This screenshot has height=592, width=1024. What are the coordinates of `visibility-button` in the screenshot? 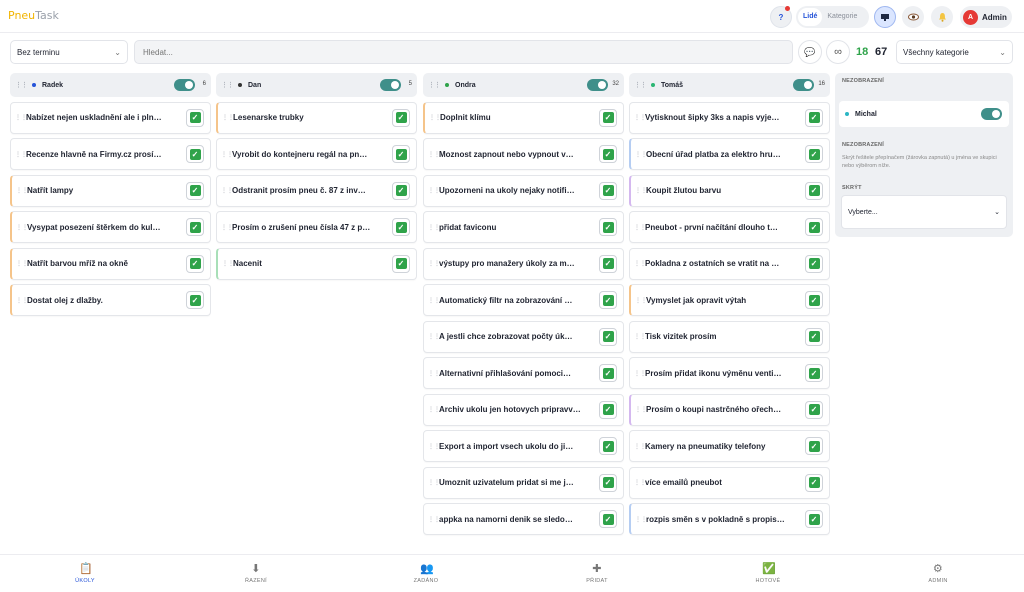 It's located at (913, 17).